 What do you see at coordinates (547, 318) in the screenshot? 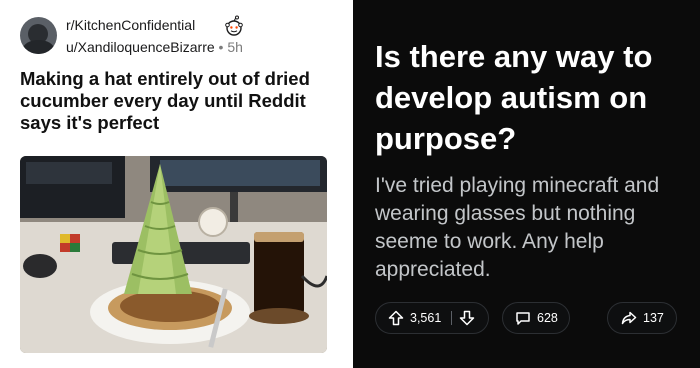
I see `comment-count: 628` at bounding box center [547, 318].